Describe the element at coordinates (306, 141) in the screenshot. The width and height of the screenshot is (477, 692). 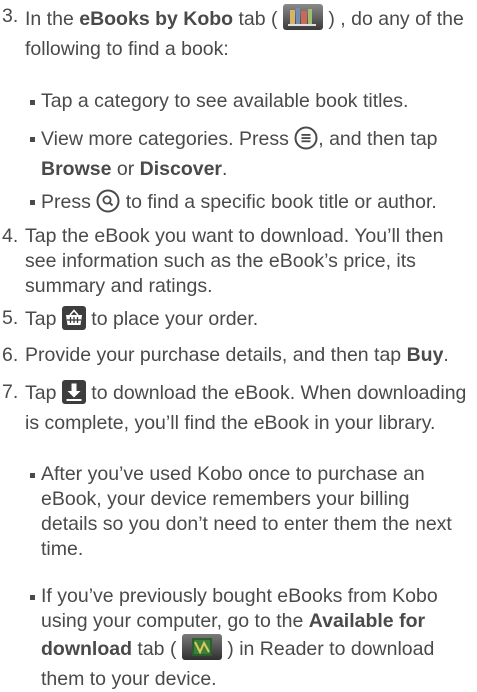
I see `menu-icon` at that location.